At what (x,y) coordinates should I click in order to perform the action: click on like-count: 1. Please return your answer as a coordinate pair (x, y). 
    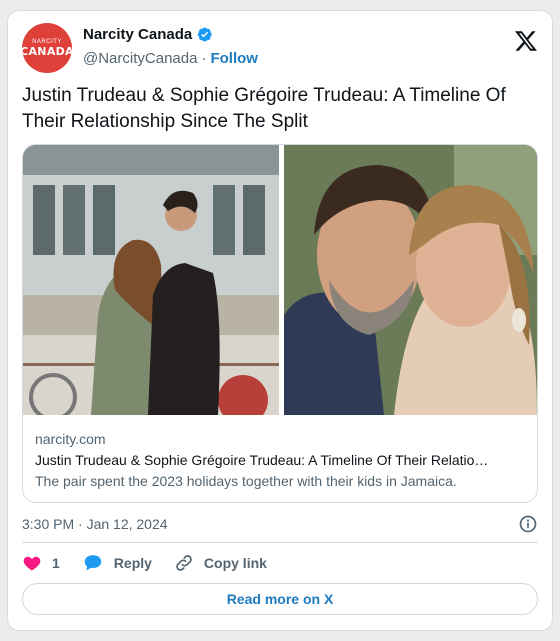
    Looking at the image, I should click on (56, 563).